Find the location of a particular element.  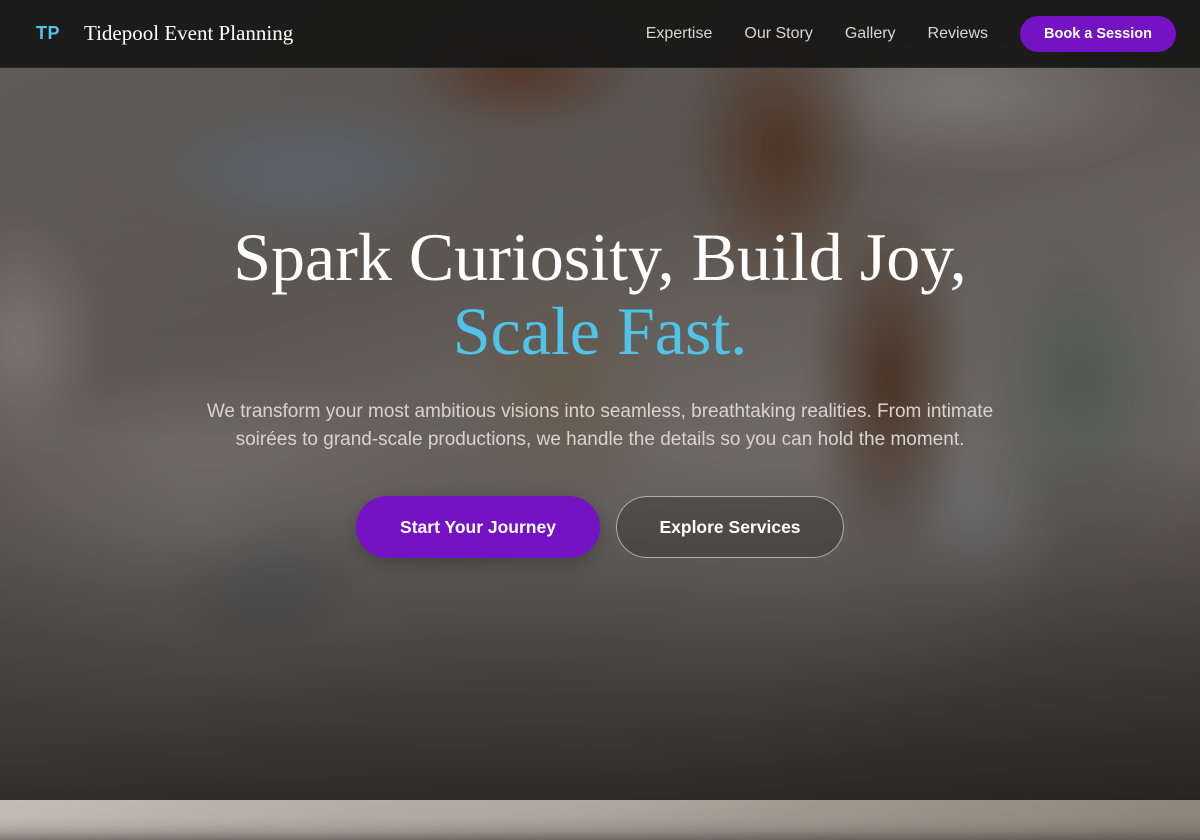

hero-cta-row: Start Your Journey Explore Services is located at coordinates (600, 527).